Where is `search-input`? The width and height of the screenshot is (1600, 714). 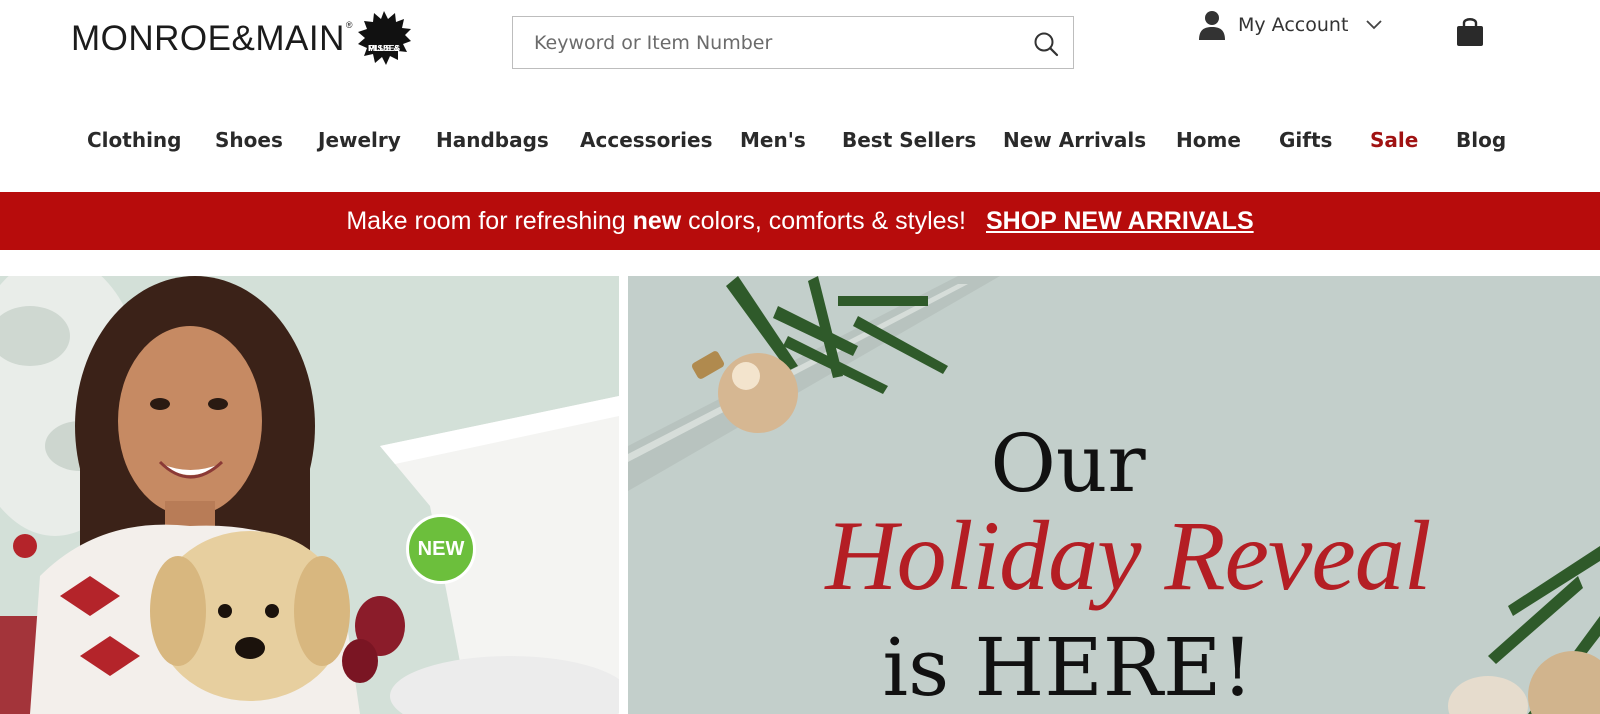
search-input is located at coordinates (793, 42).